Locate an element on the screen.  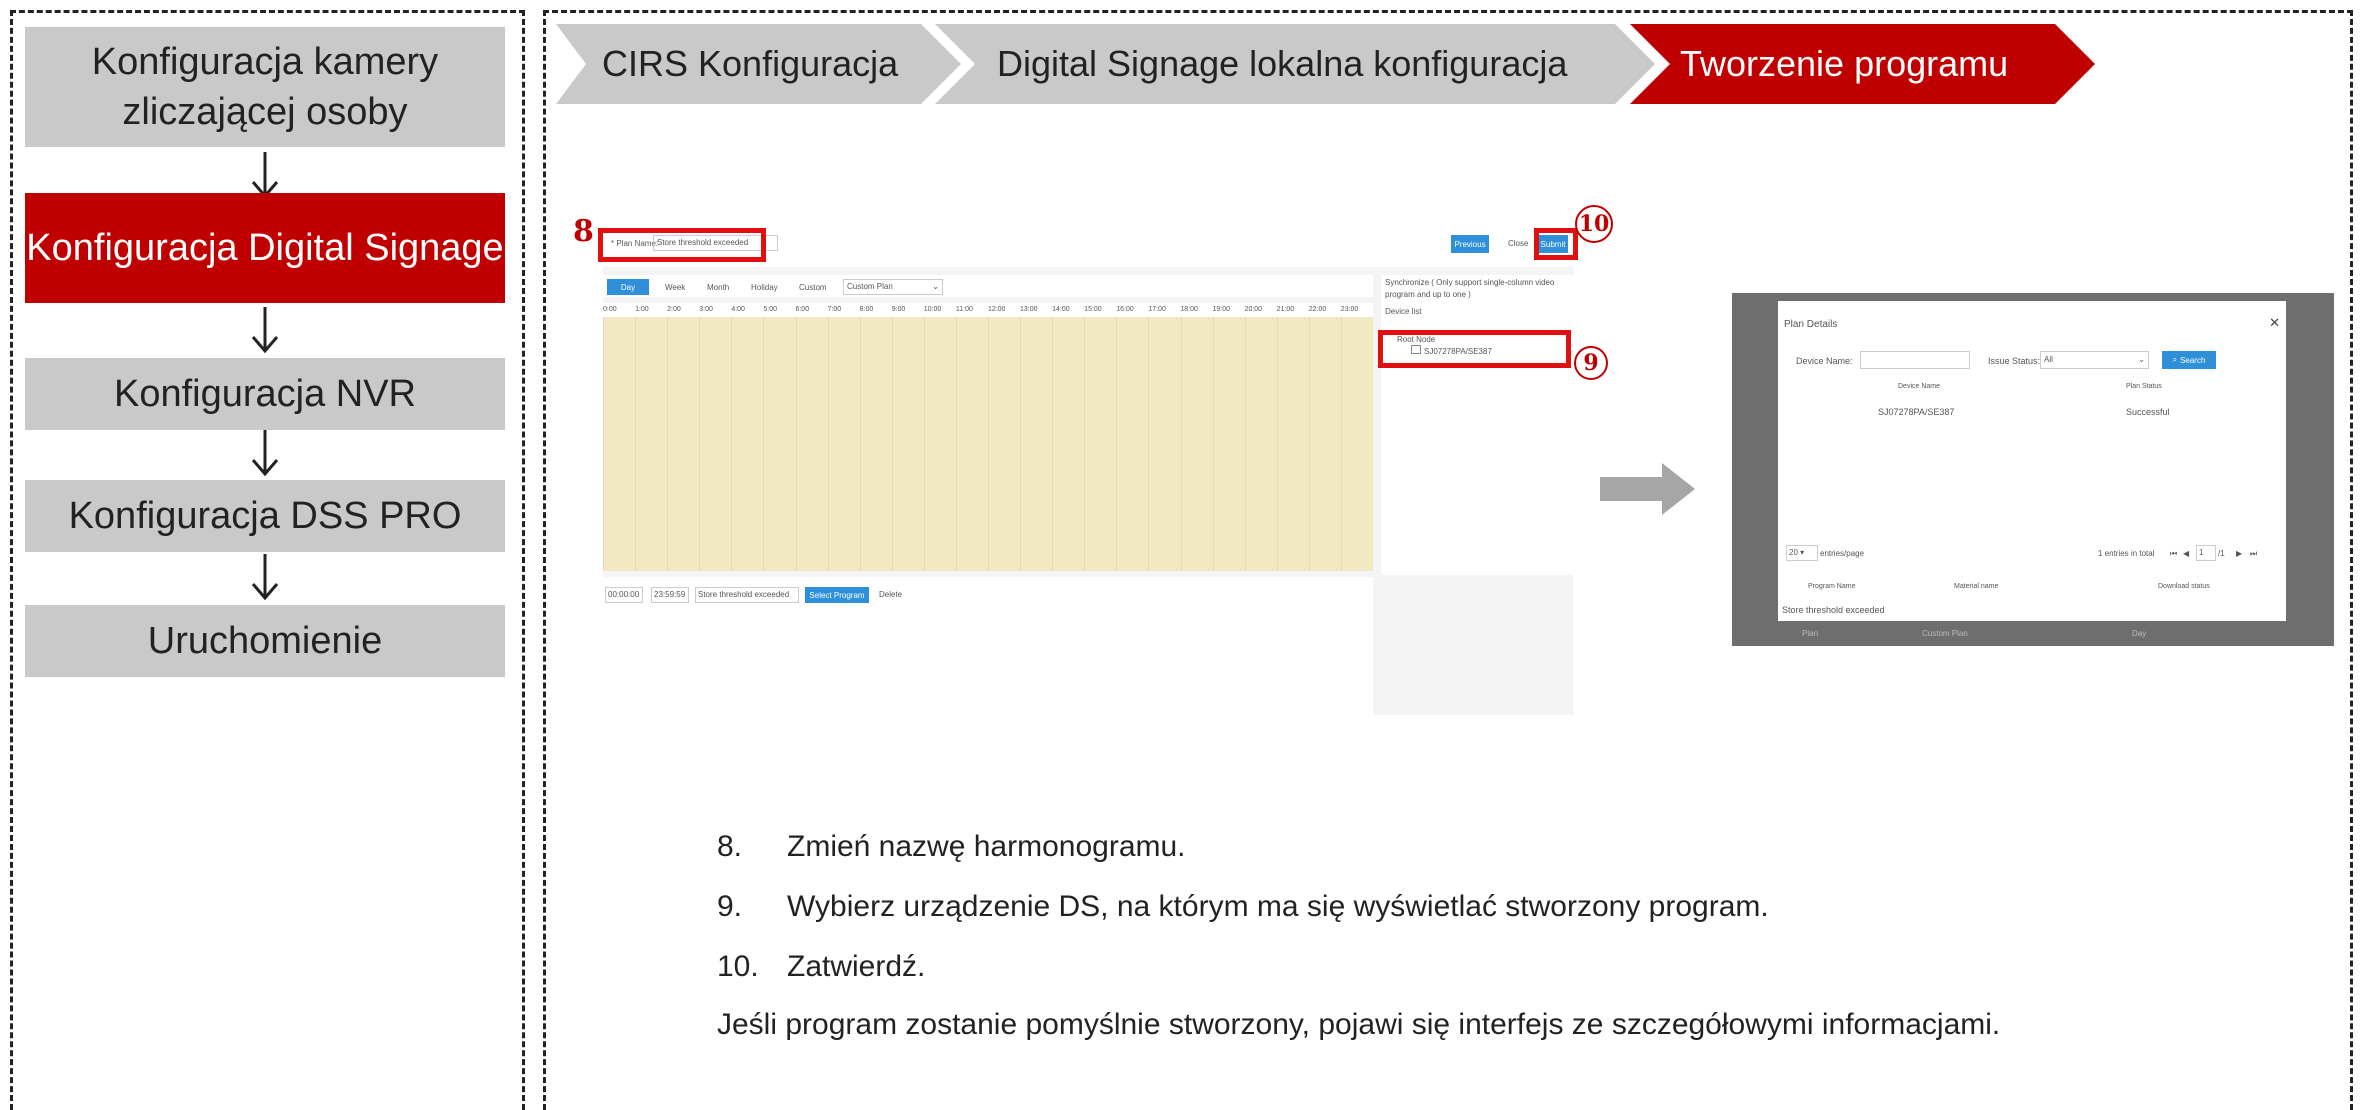
bg-custom-plan: Custom Plan is located at coordinates (1945, 633).